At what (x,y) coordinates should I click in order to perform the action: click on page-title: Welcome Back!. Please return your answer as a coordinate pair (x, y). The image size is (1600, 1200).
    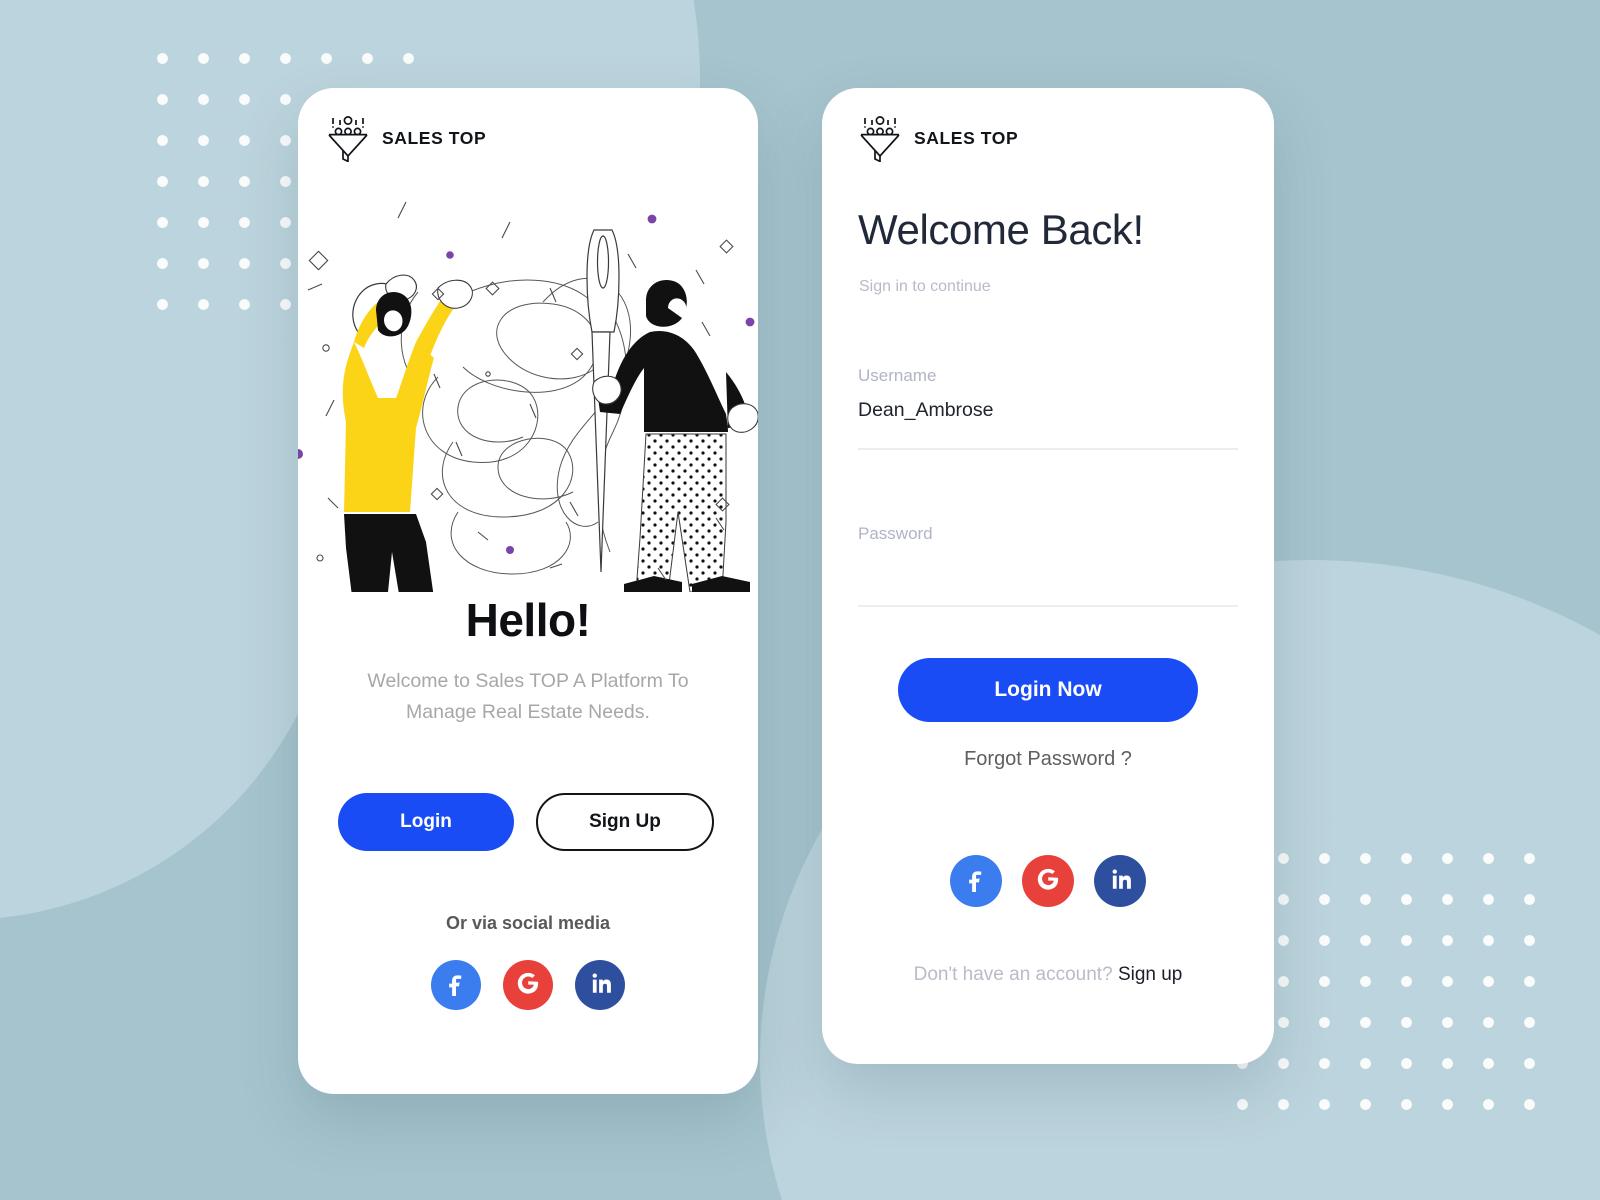
    Looking at the image, I should click on (1001, 229).